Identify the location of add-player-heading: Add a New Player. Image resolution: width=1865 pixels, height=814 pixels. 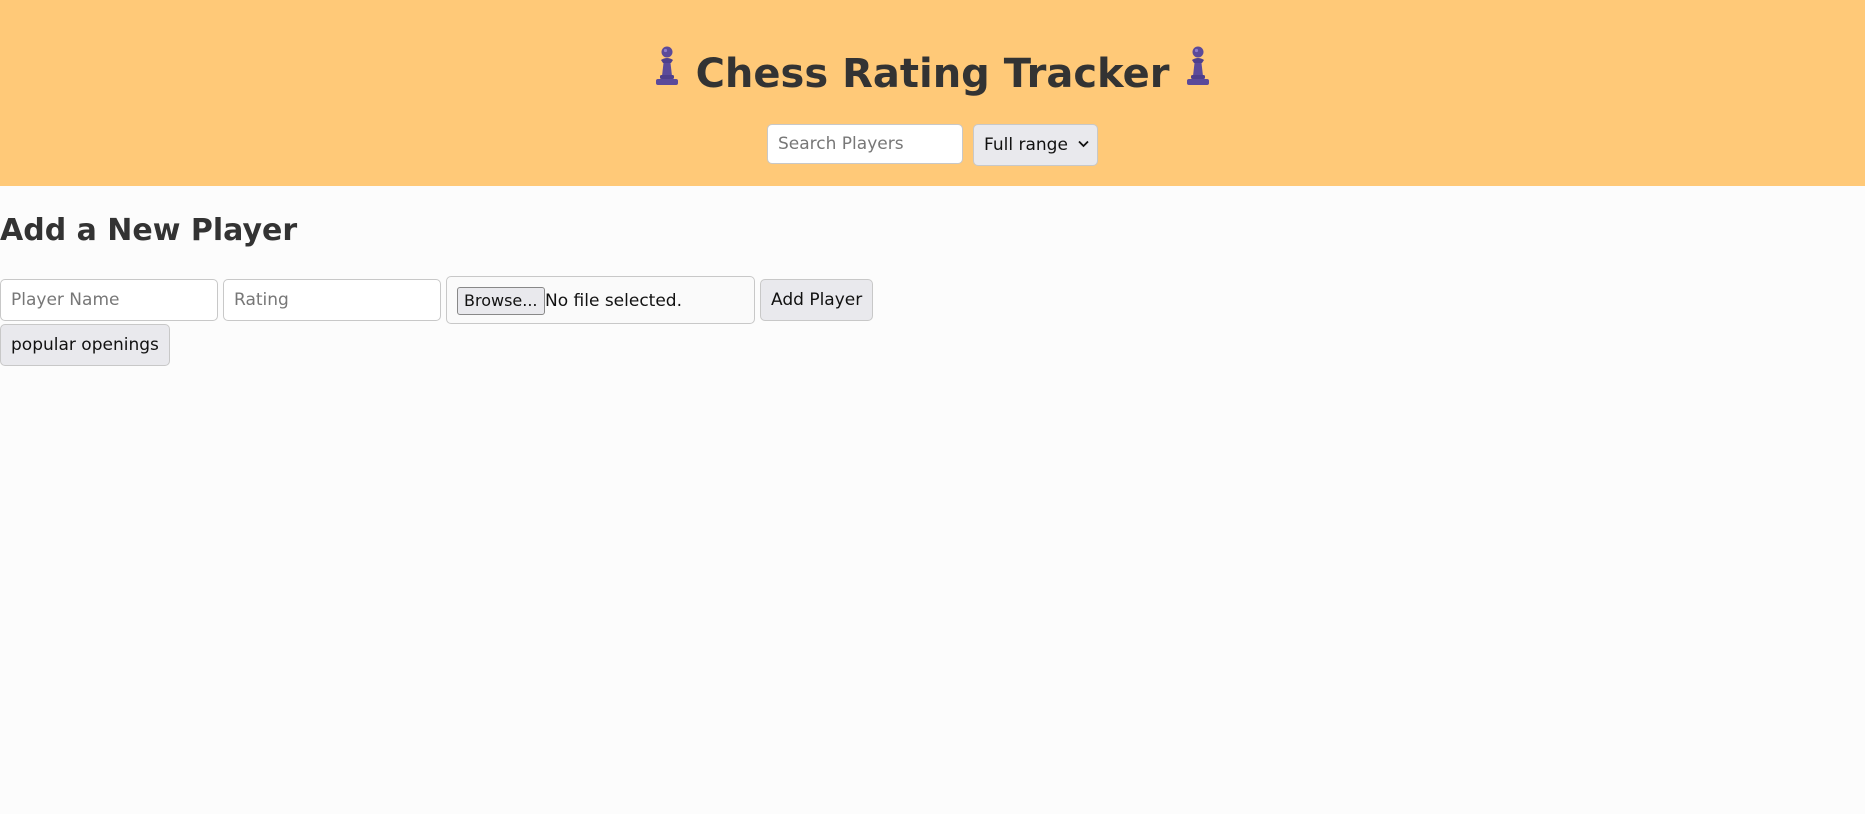
(149, 230).